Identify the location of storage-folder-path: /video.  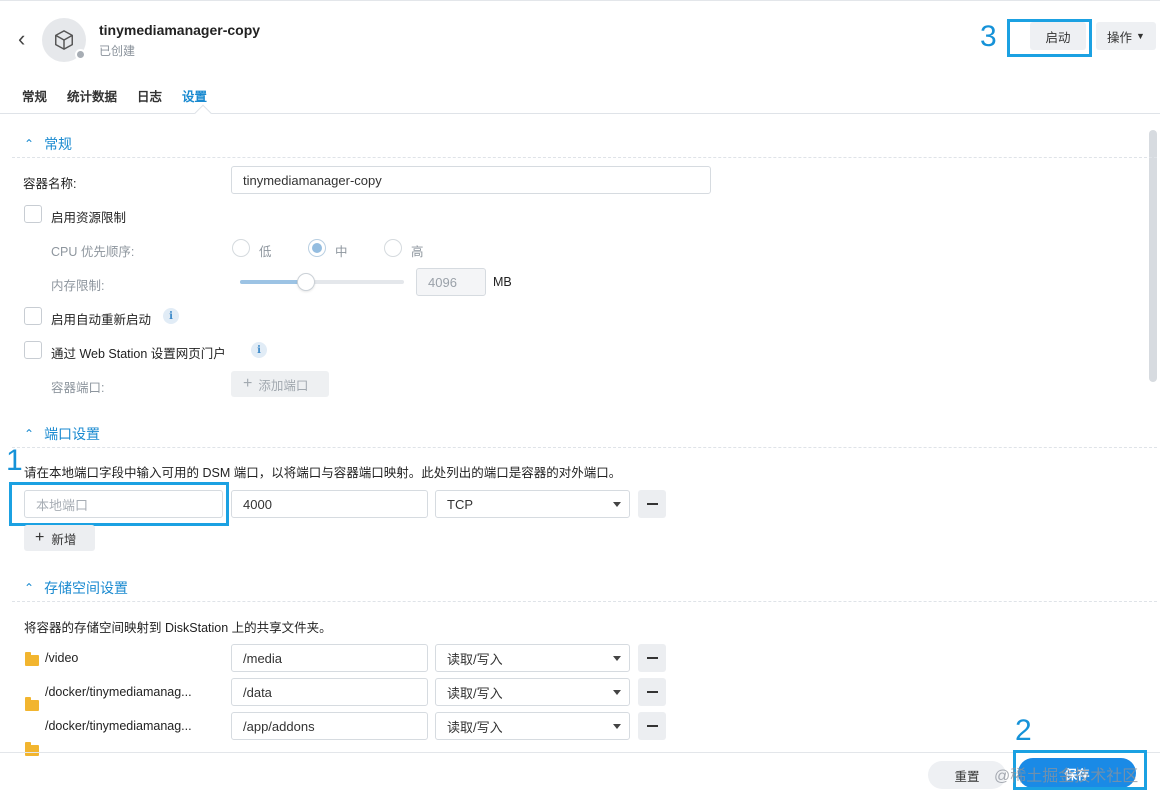
(61, 658).